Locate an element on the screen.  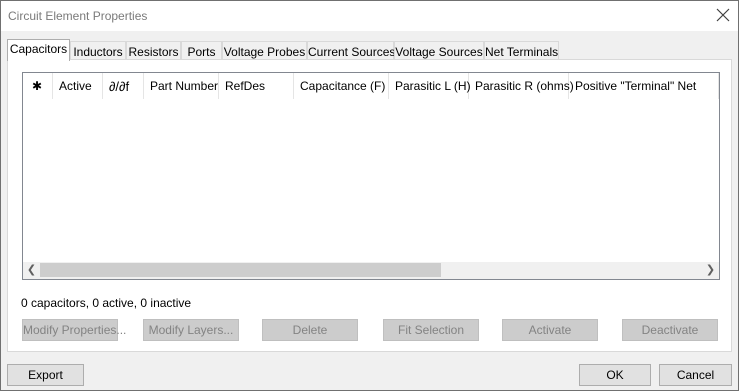
tab-net-terminals: Net Terminals is located at coordinates (521, 50).